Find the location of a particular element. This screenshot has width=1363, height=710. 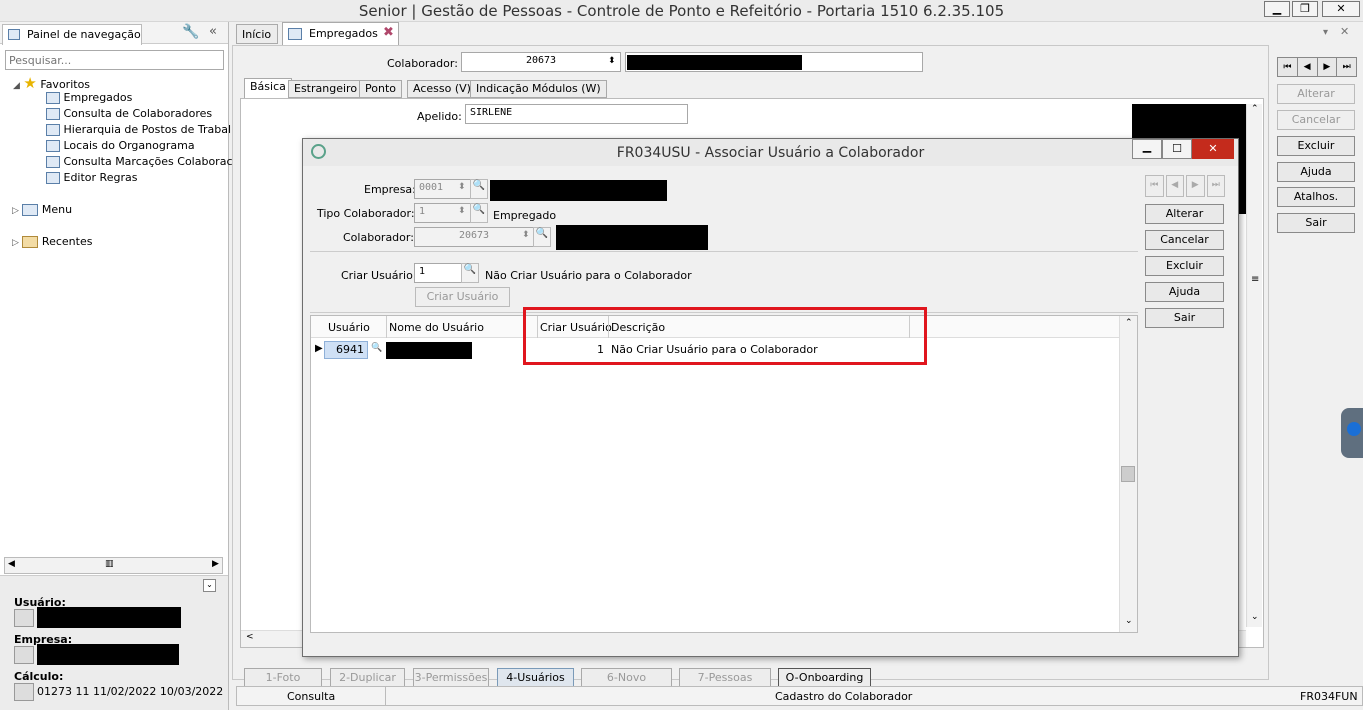

tipo-field: 1 is located at coordinates (445, 213).